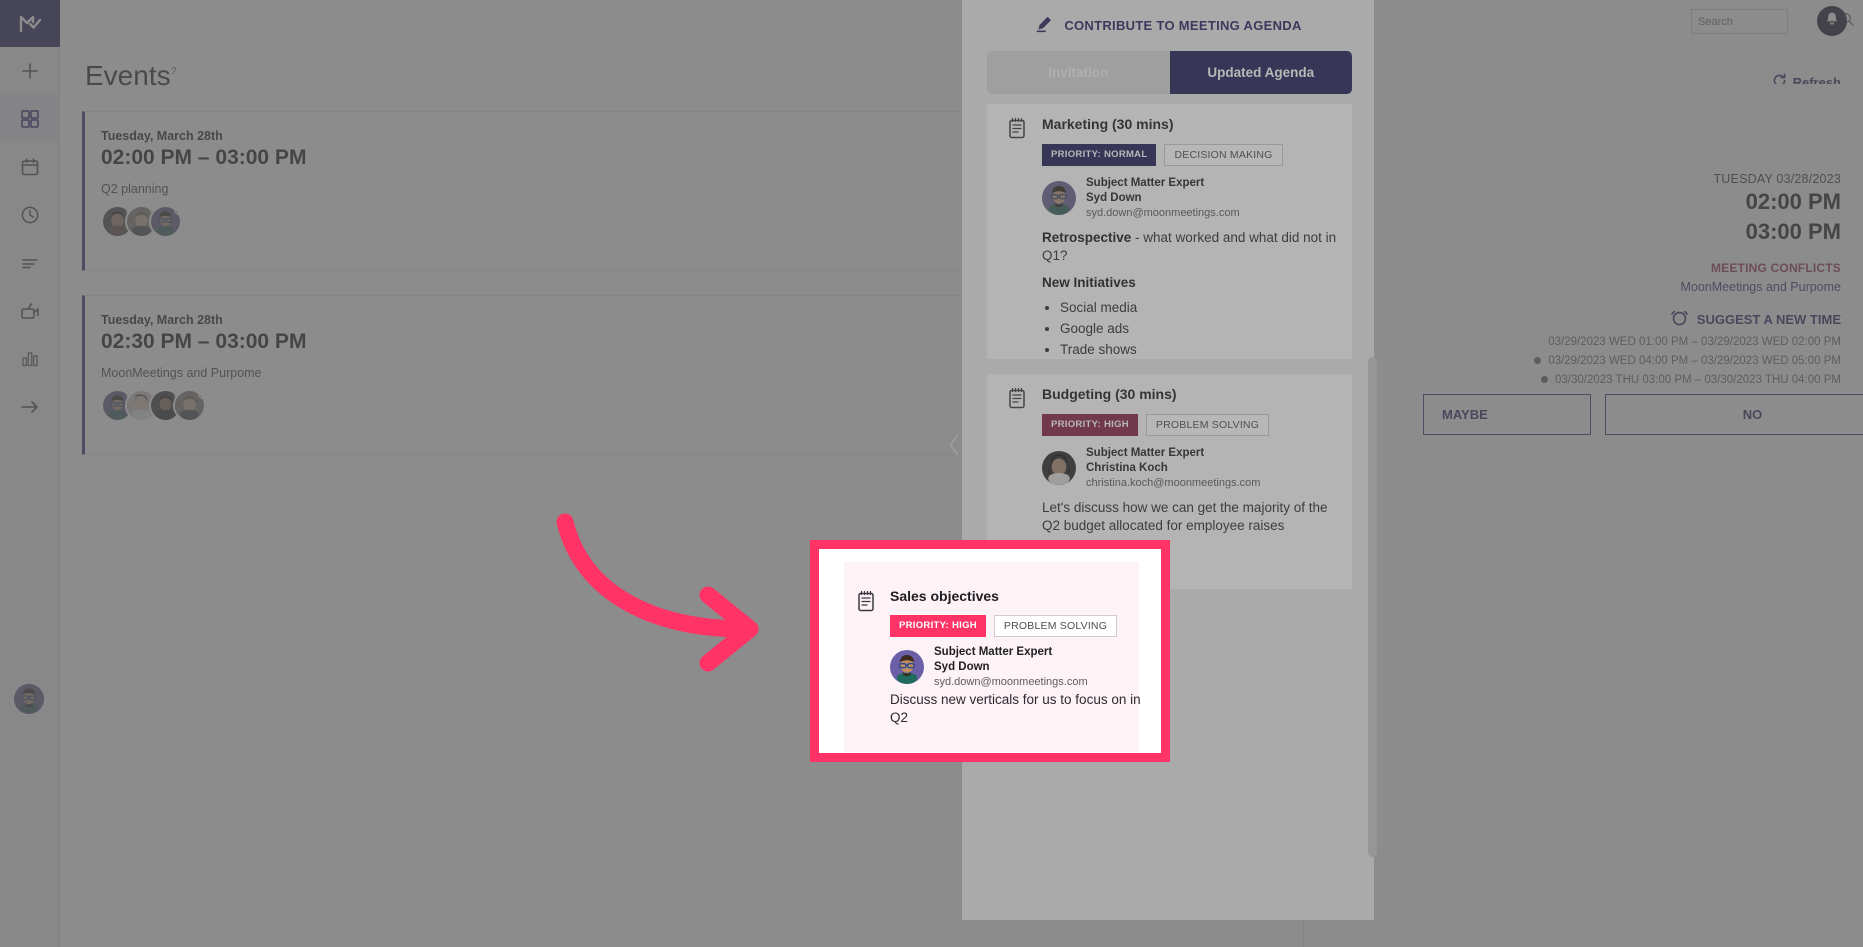  What do you see at coordinates (204, 157) in the screenshot?
I see `event-time: 02:00 PM – 03:00 PM` at bounding box center [204, 157].